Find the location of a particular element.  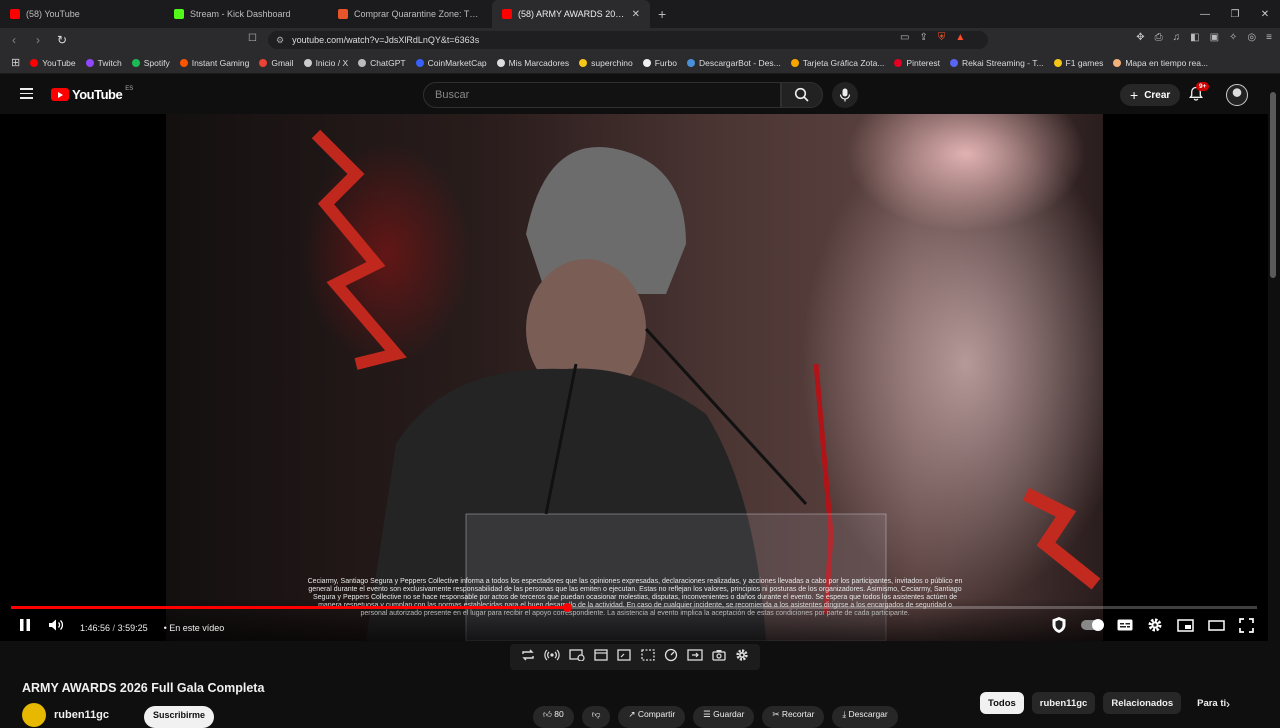

like-button: 👍︎ 80 is located at coordinates (553, 717).